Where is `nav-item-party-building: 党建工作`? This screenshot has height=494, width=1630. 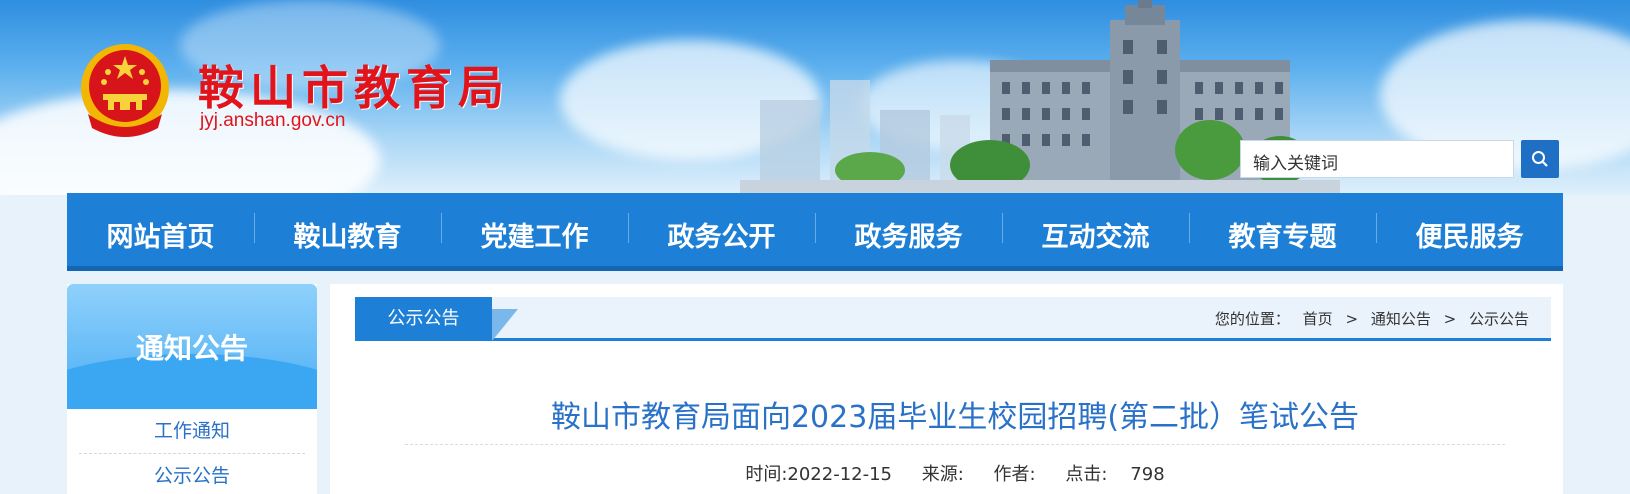 nav-item-party-building: 党建工作 is located at coordinates (534, 229).